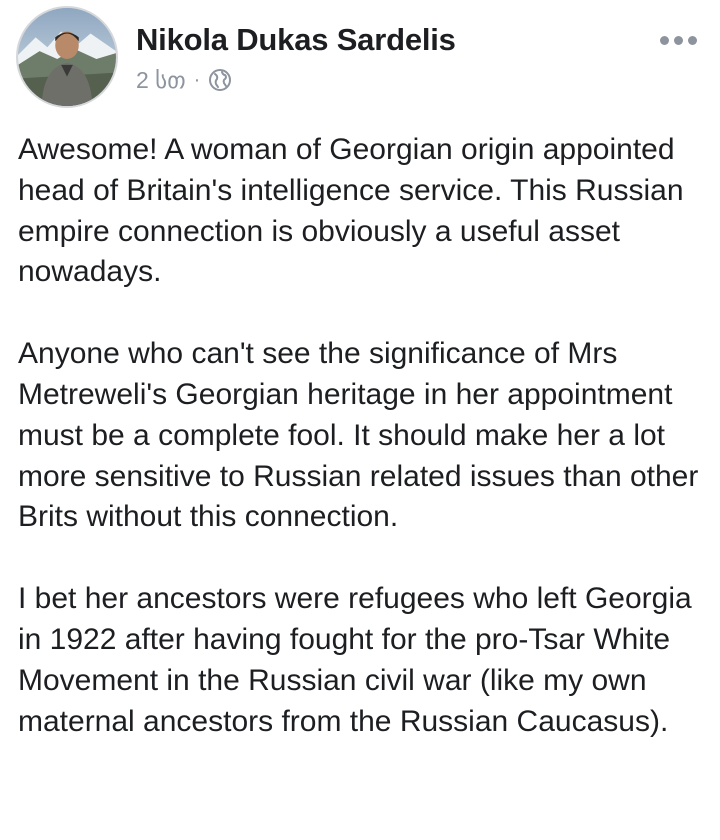  I want to click on more-options-button, so click(678, 40).